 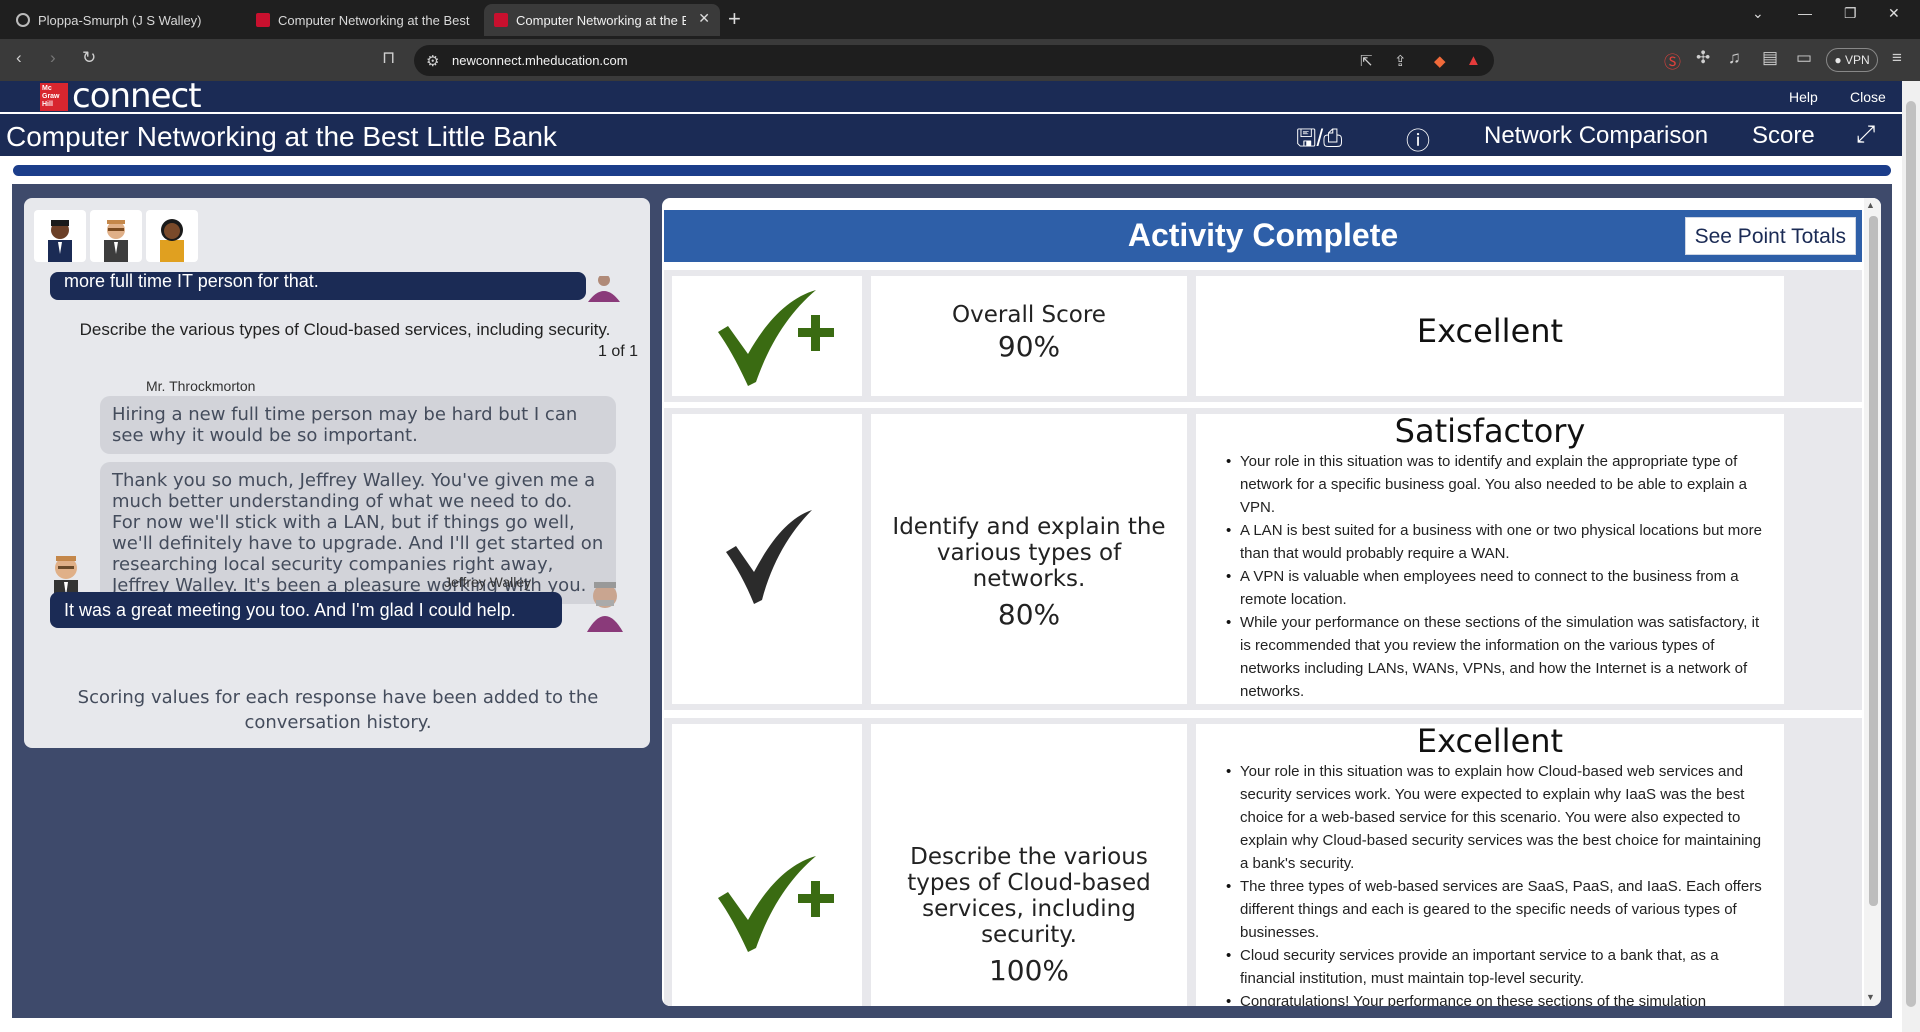 I want to click on close-link: Close, so click(x=1868, y=97).